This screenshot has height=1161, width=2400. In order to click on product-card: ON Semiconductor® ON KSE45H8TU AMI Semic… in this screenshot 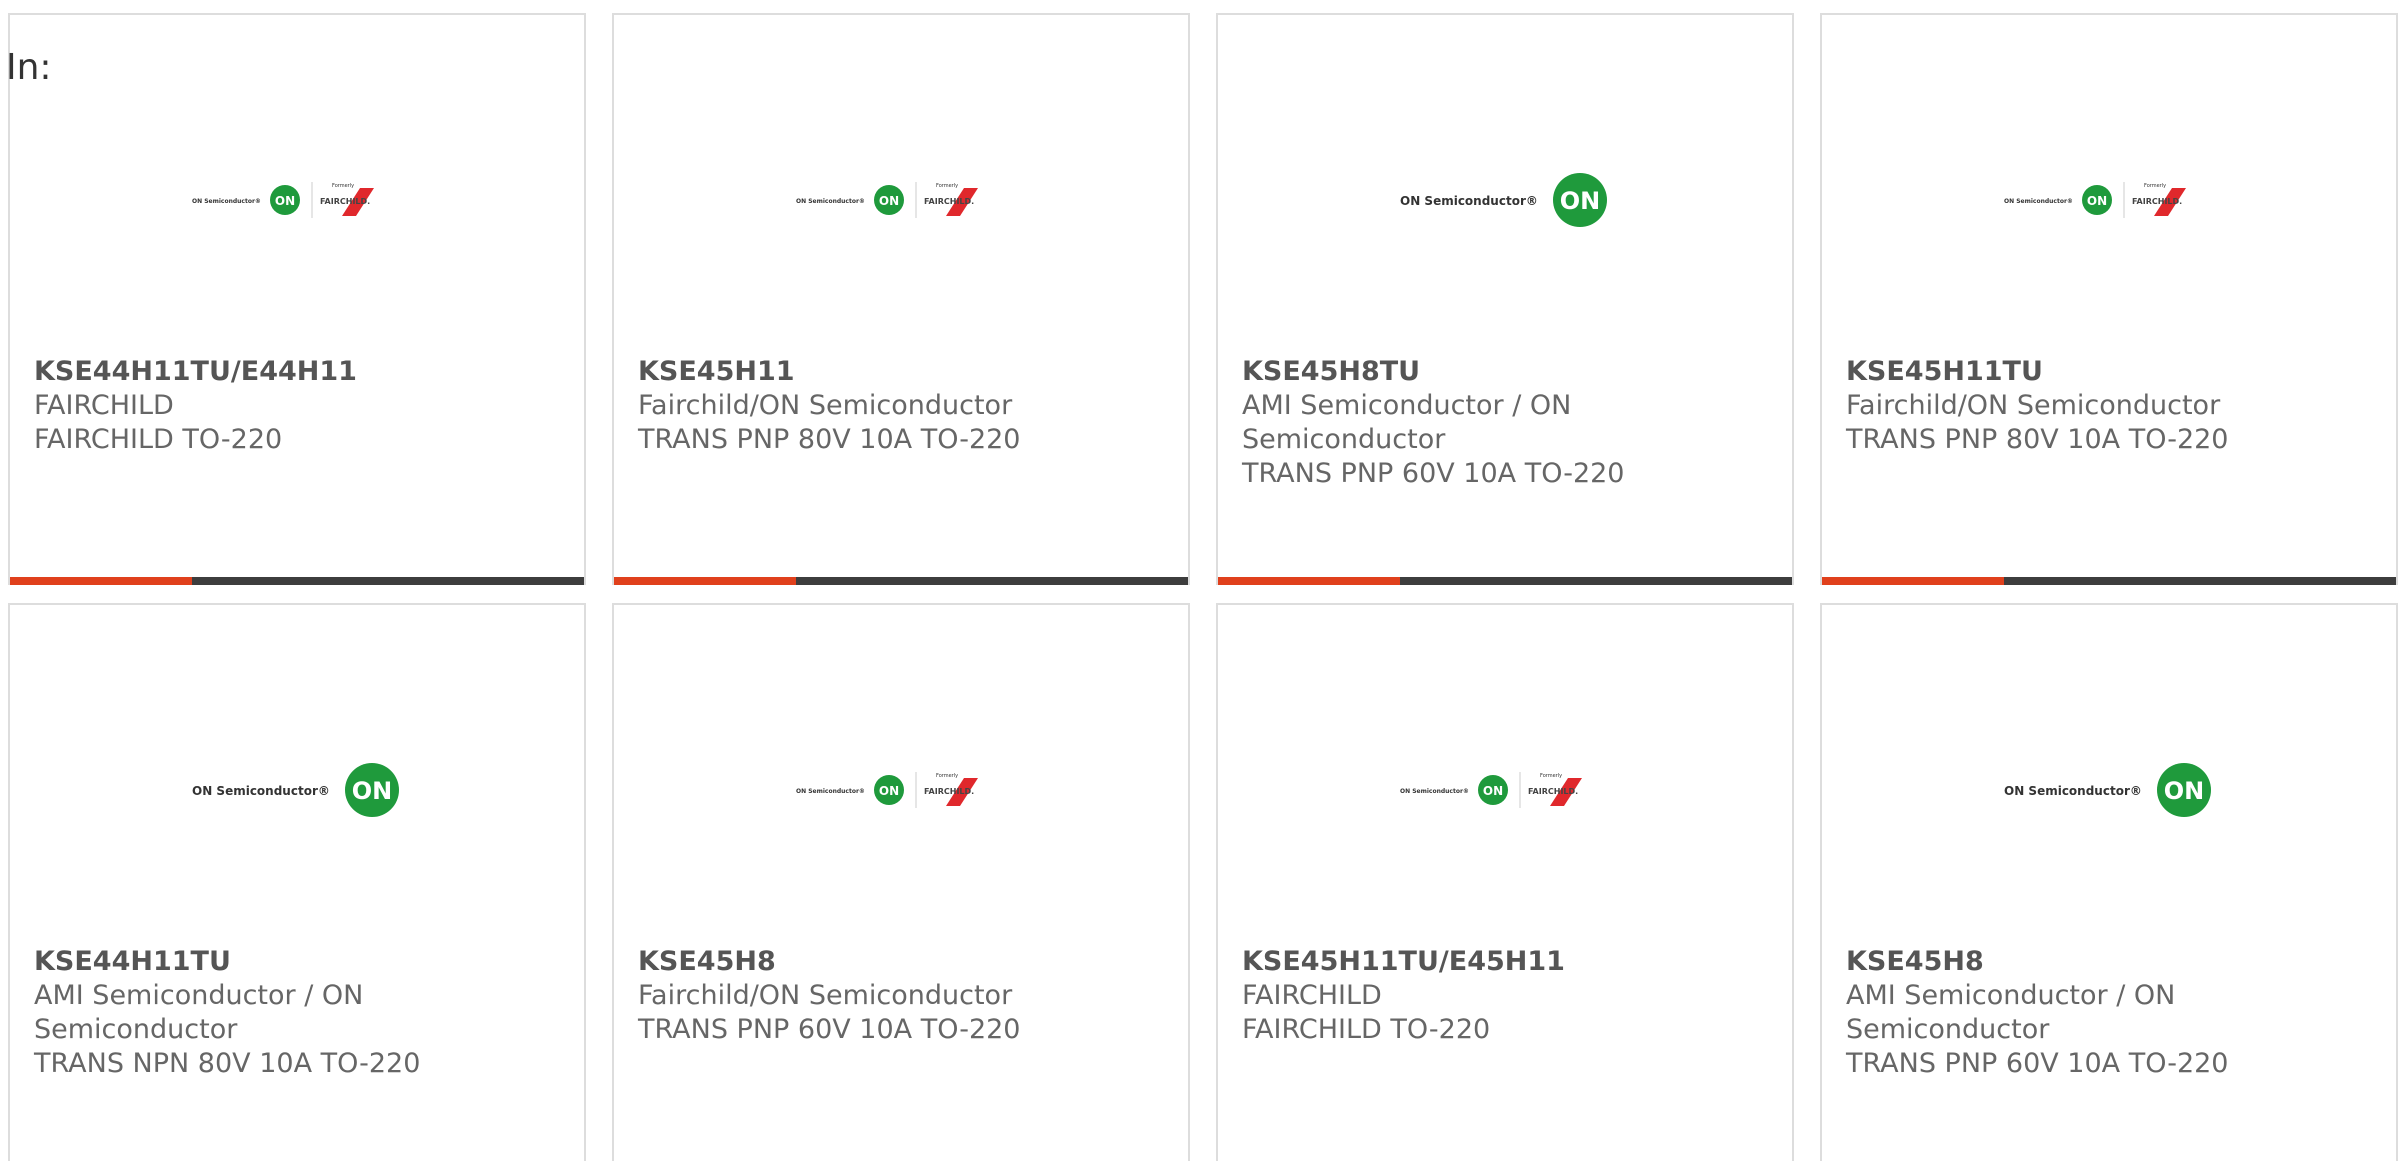, I will do `click(1505, 299)`.